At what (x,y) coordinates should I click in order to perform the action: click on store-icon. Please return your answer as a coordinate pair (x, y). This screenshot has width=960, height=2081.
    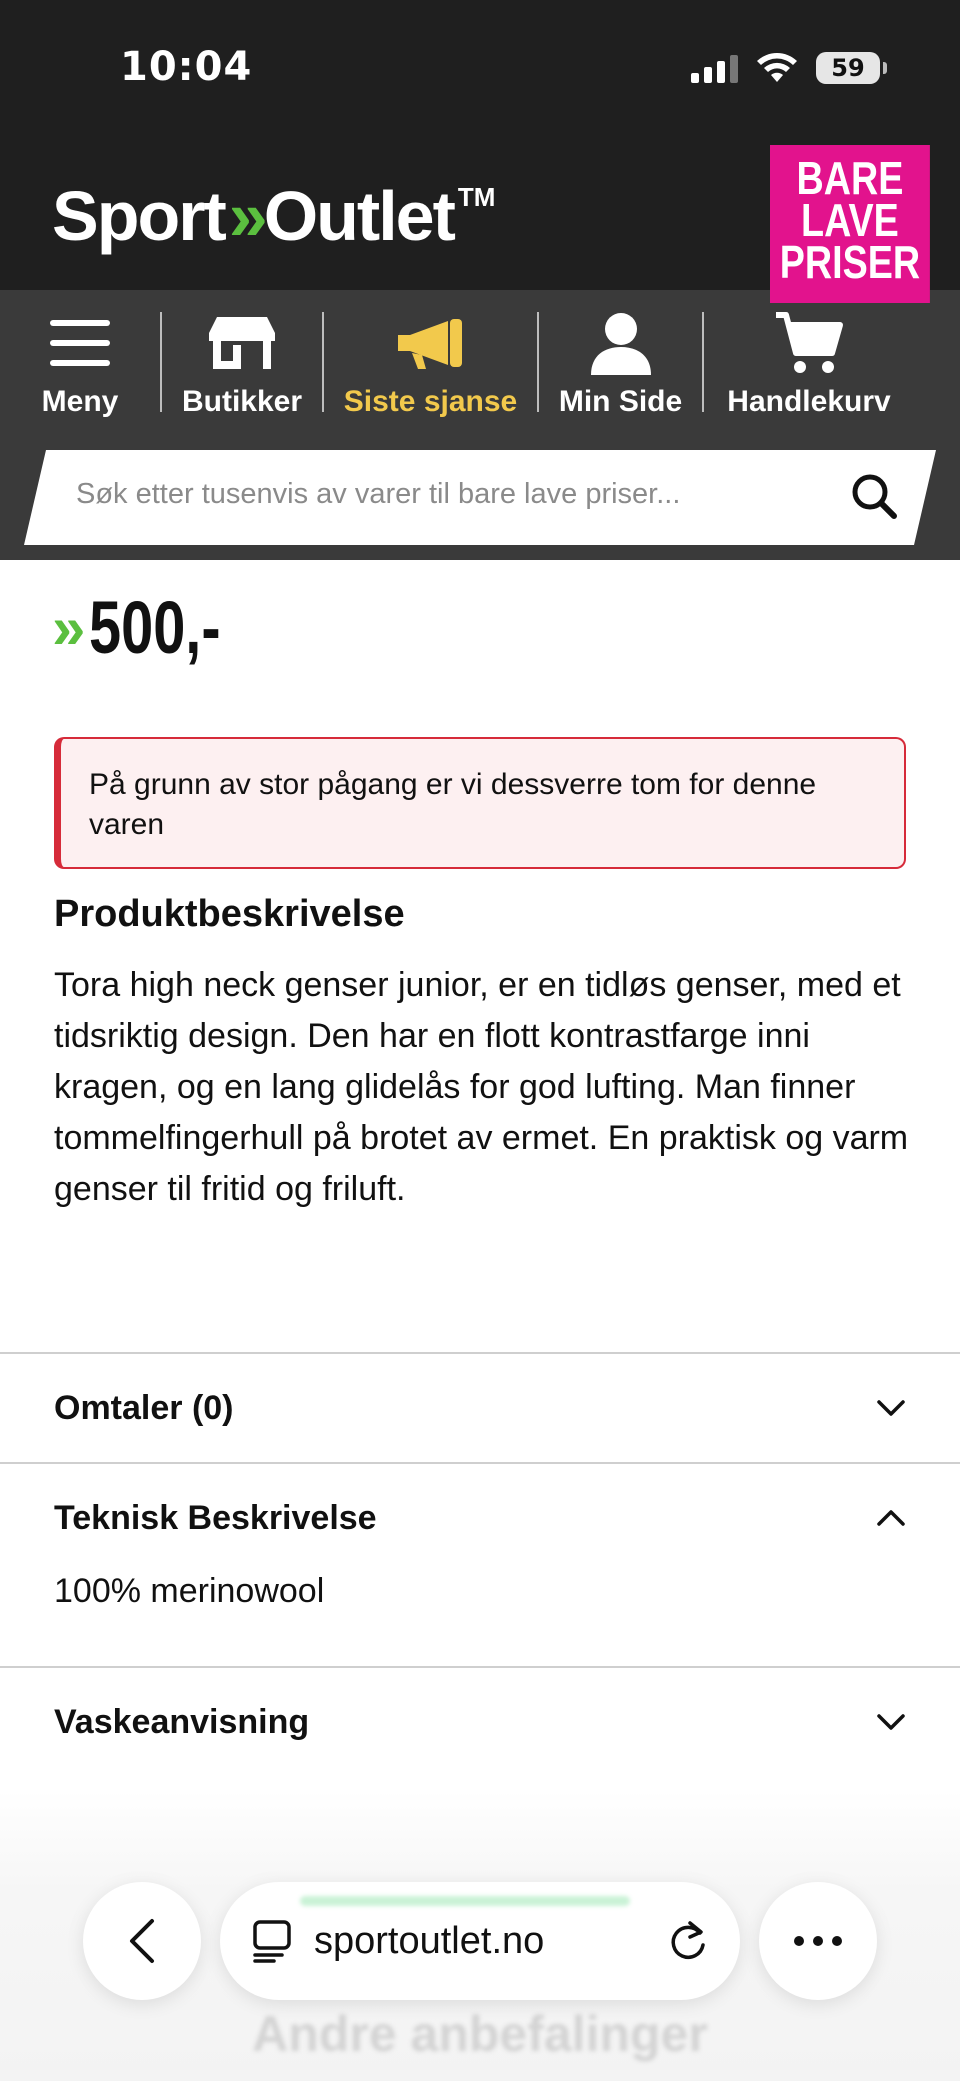
    Looking at the image, I should click on (242, 343).